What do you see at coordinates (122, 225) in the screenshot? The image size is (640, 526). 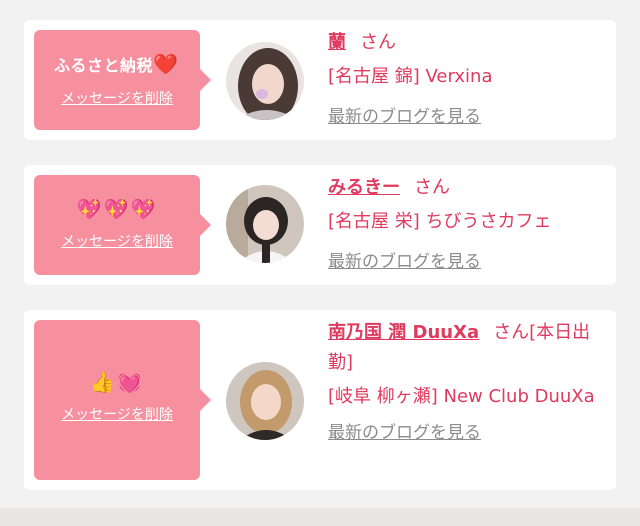 I see `message-bubble: 💖💖💖 メッセージを削除` at bounding box center [122, 225].